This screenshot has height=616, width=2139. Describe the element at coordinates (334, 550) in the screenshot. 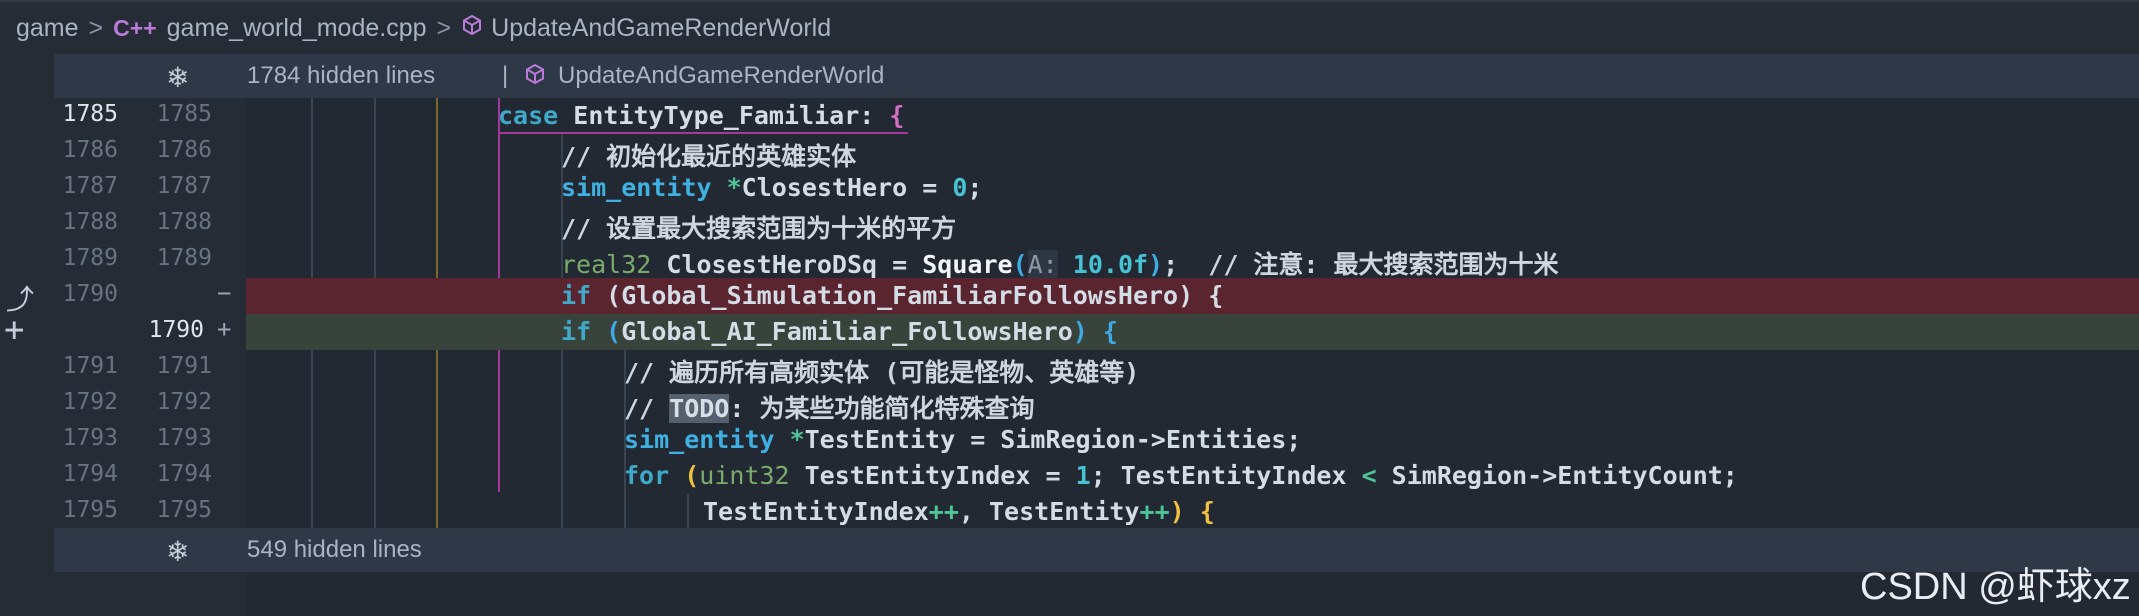

I see `hidden-lines-label: 549 hidden lines` at that location.